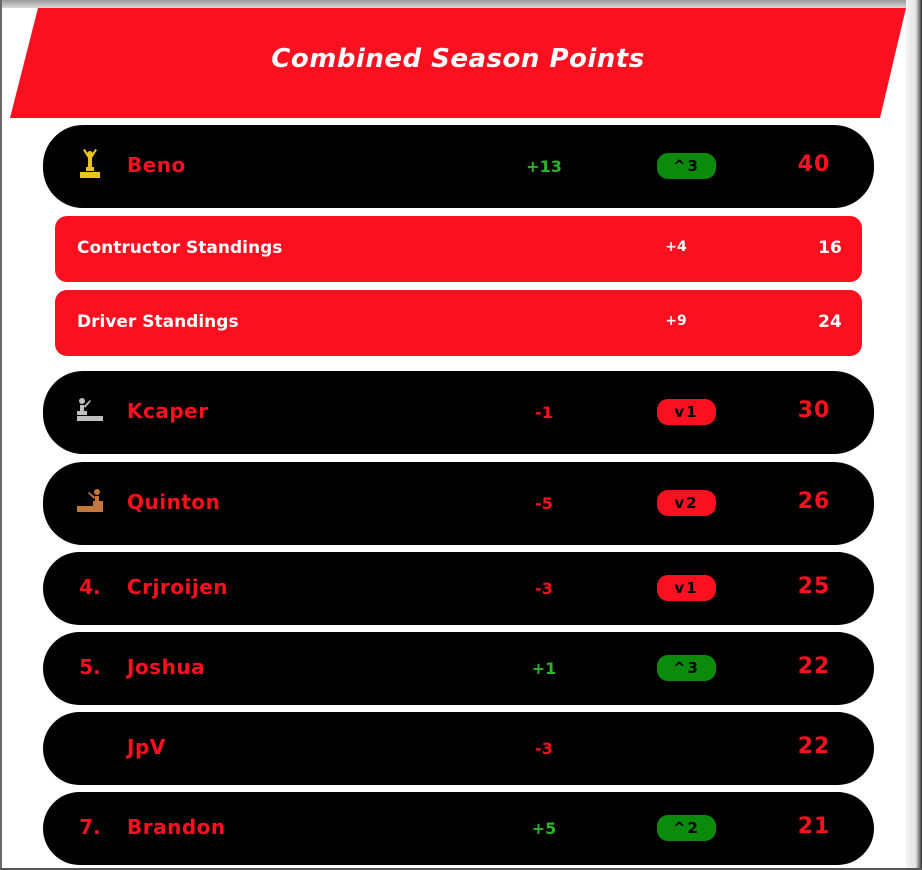 The height and width of the screenshot is (870, 922). What do you see at coordinates (156, 165) in the screenshot?
I see `driver-name: Beno` at bounding box center [156, 165].